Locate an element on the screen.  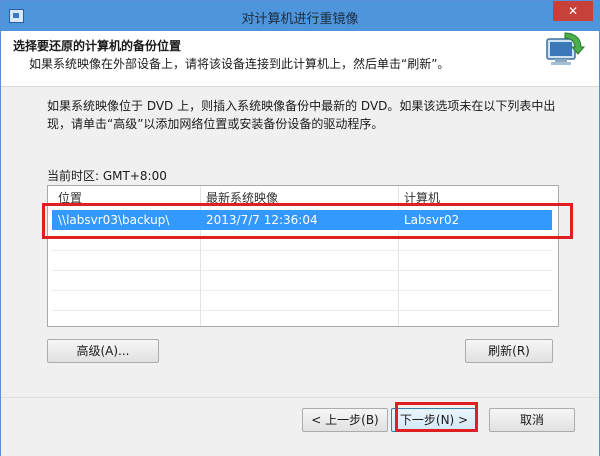
window-title: 对计算机进行重镜像 is located at coordinates (300, 19).